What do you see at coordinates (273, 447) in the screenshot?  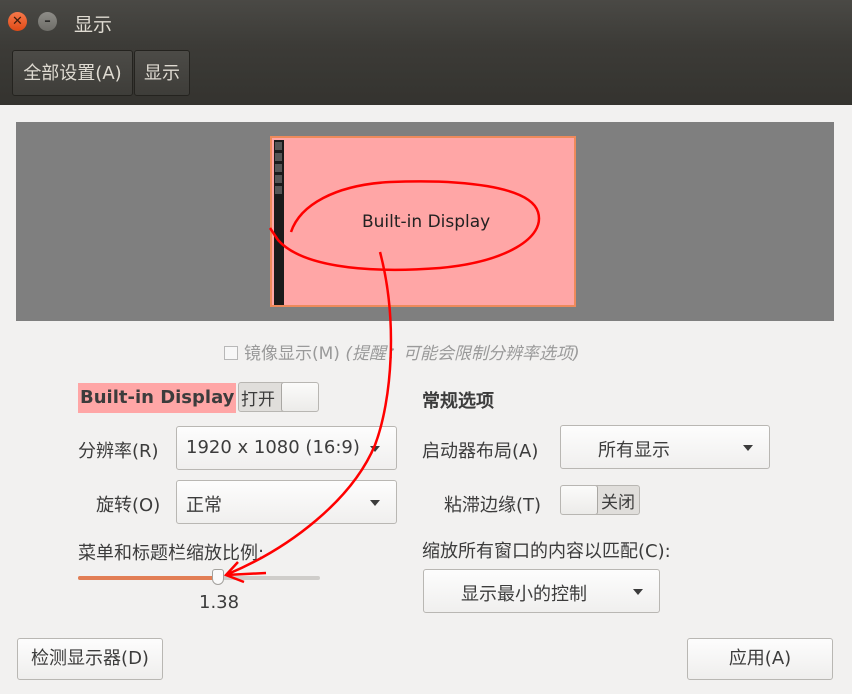 I see `resolution-value: 1920 x 1080 (16:9)` at bounding box center [273, 447].